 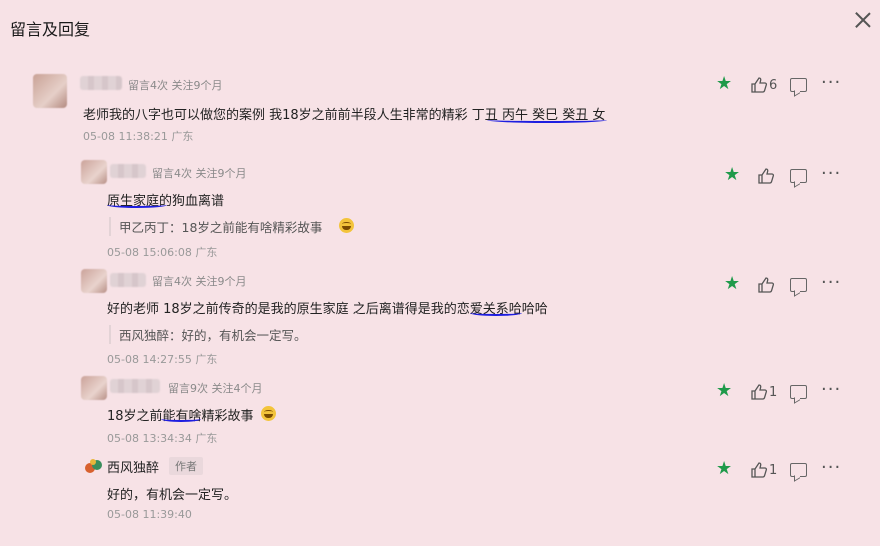 What do you see at coordinates (863, 20) in the screenshot?
I see `close-icon` at bounding box center [863, 20].